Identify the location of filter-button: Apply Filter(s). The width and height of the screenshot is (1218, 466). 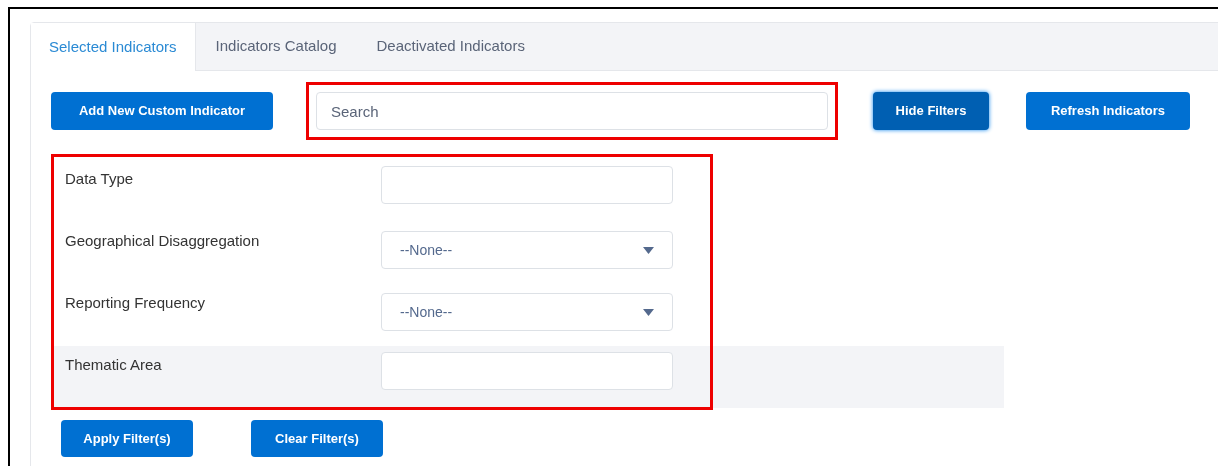
(127, 438).